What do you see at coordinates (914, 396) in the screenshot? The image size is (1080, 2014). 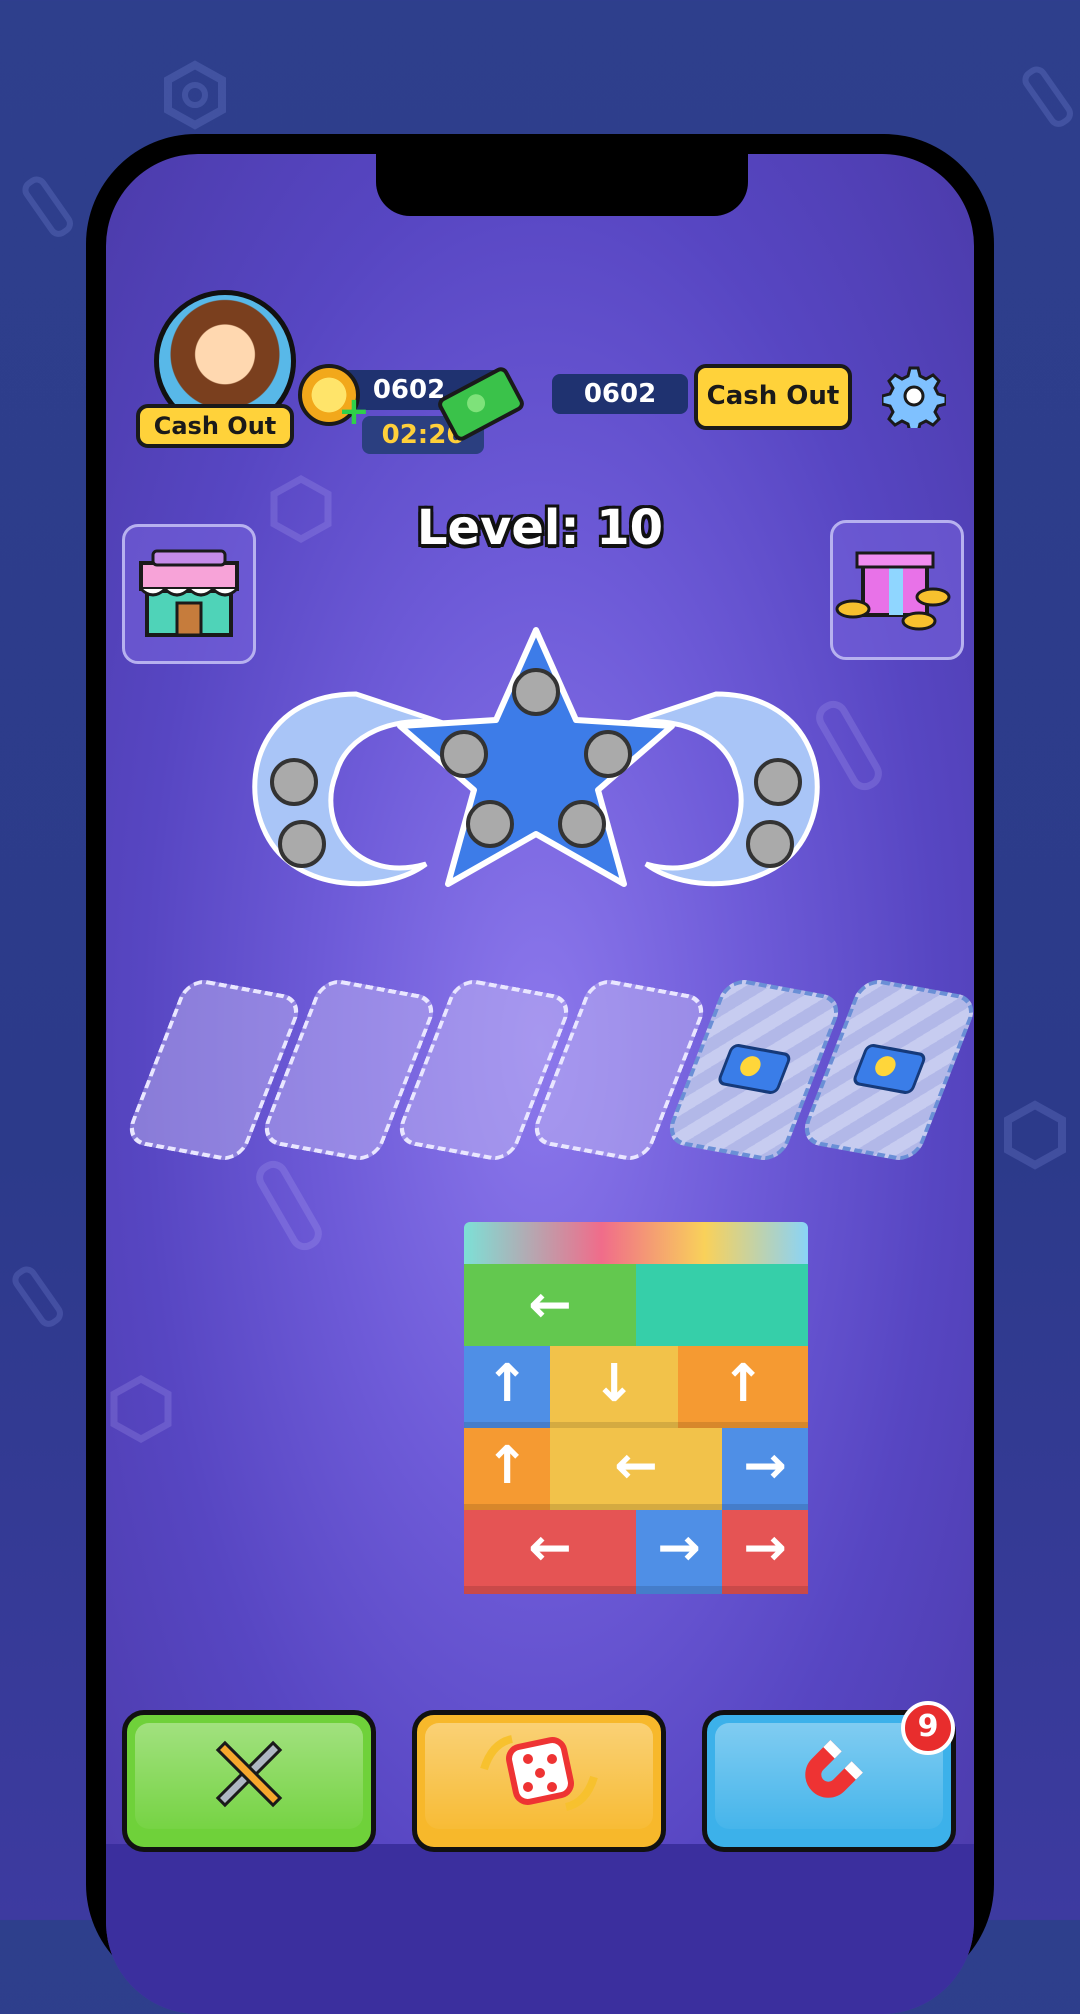 I see `gear-icon` at bounding box center [914, 396].